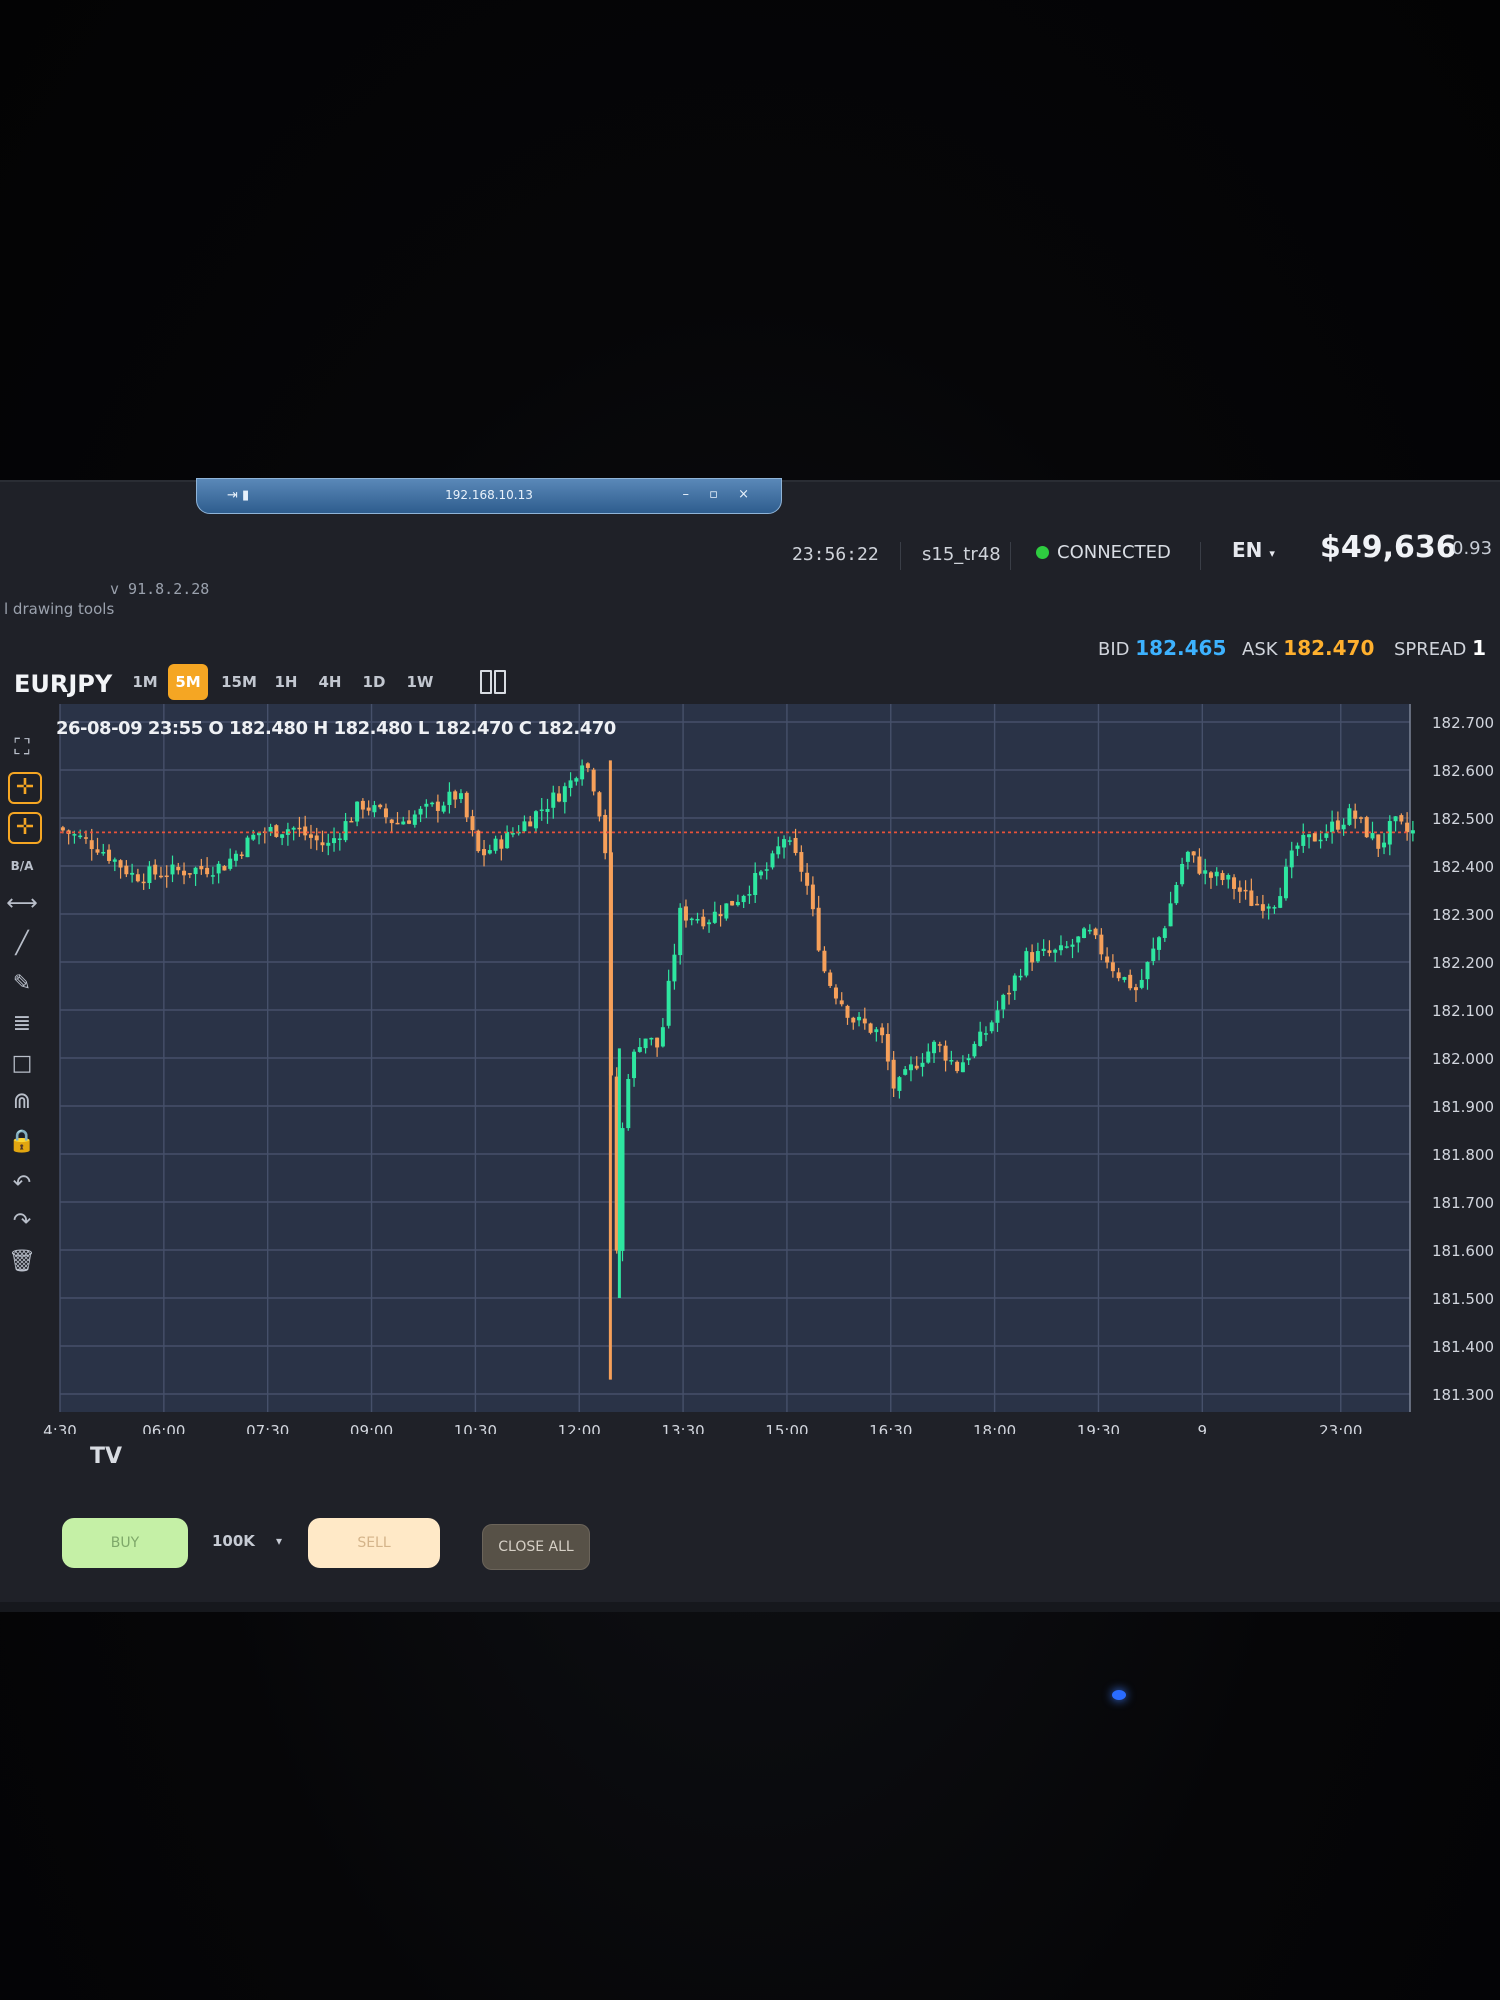 The image size is (1500, 2000). What do you see at coordinates (961, 554) in the screenshot?
I see `user-id: s15_tr48` at bounding box center [961, 554].